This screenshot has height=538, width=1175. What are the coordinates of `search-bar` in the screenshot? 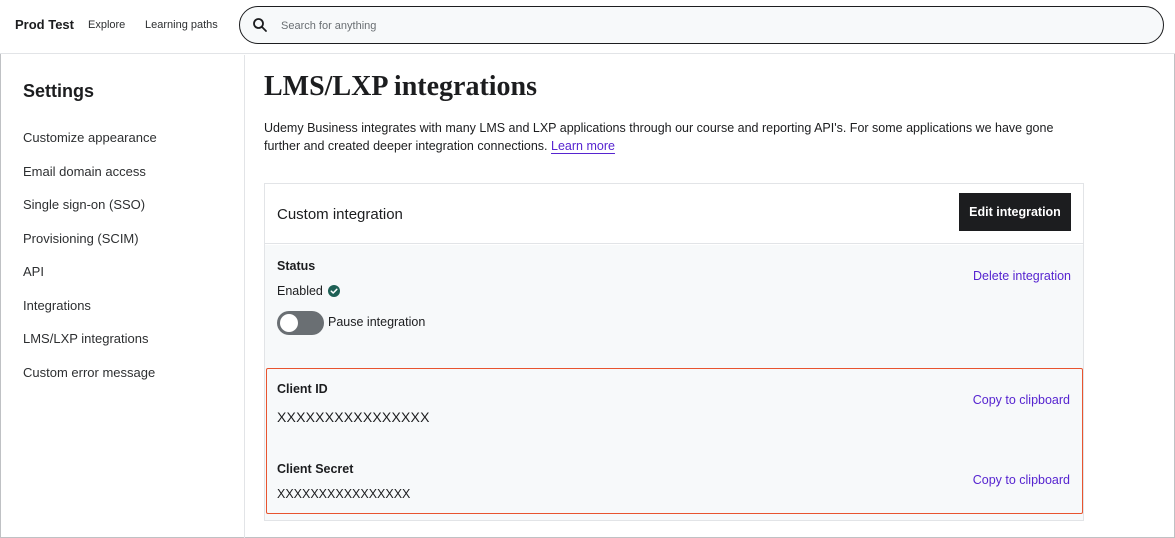 It's located at (701, 25).